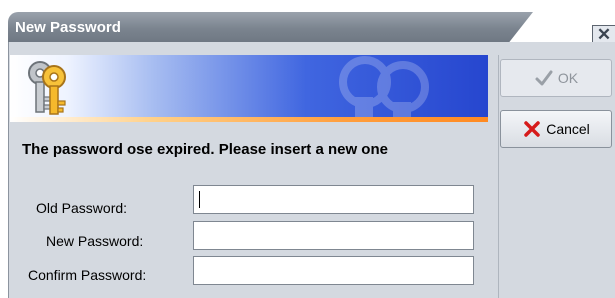 The image size is (615, 298). Describe the element at coordinates (249, 119) in the screenshot. I see `banner-accent-stripe` at that location.